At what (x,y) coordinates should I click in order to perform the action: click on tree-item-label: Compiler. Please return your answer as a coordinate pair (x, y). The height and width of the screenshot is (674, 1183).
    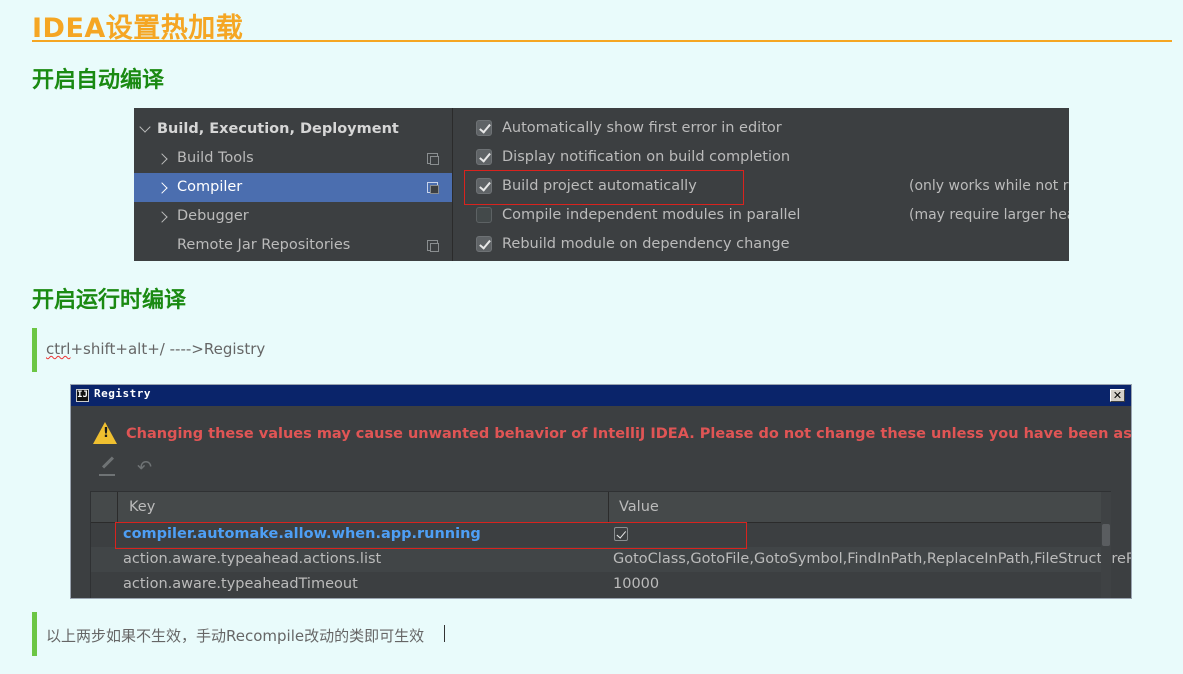
    Looking at the image, I should click on (210, 187).